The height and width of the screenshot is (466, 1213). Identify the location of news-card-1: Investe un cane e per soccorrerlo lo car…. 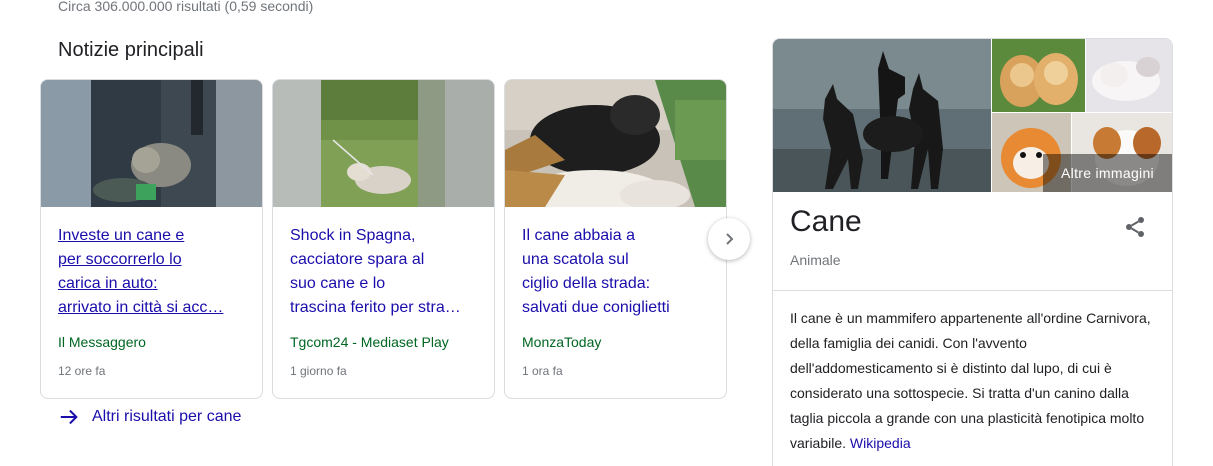
(151, 239).